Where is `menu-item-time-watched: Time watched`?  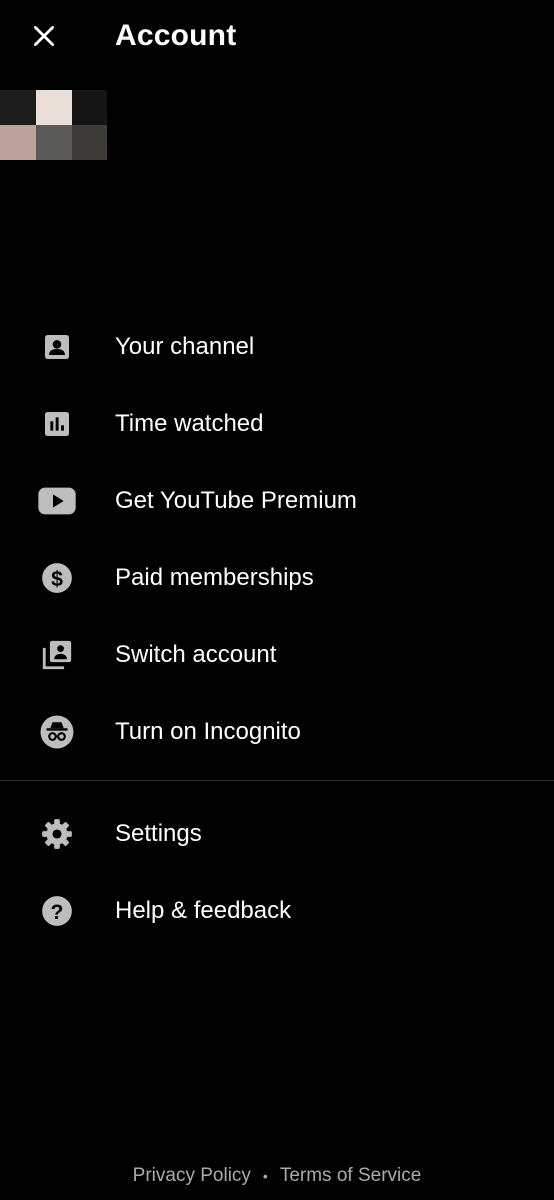 menu-item-time-watched: Time watched is located at coordinates (277, 423).